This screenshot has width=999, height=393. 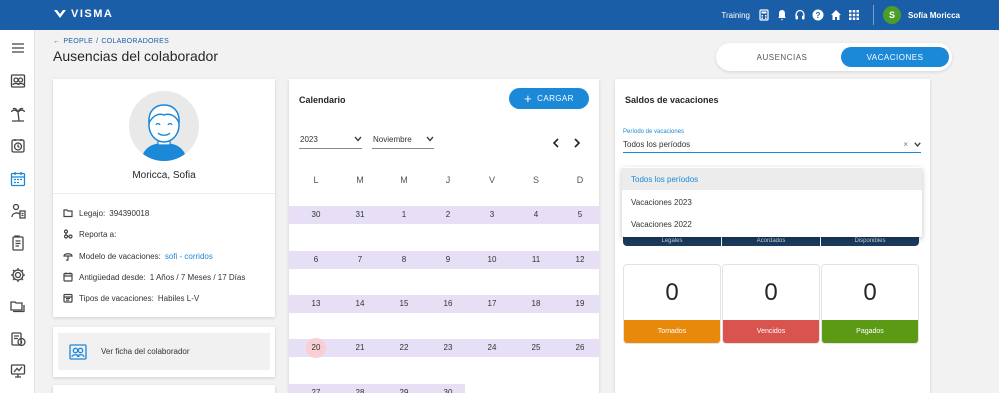 I want to click on headset-icon, so click(x=800, y=15).